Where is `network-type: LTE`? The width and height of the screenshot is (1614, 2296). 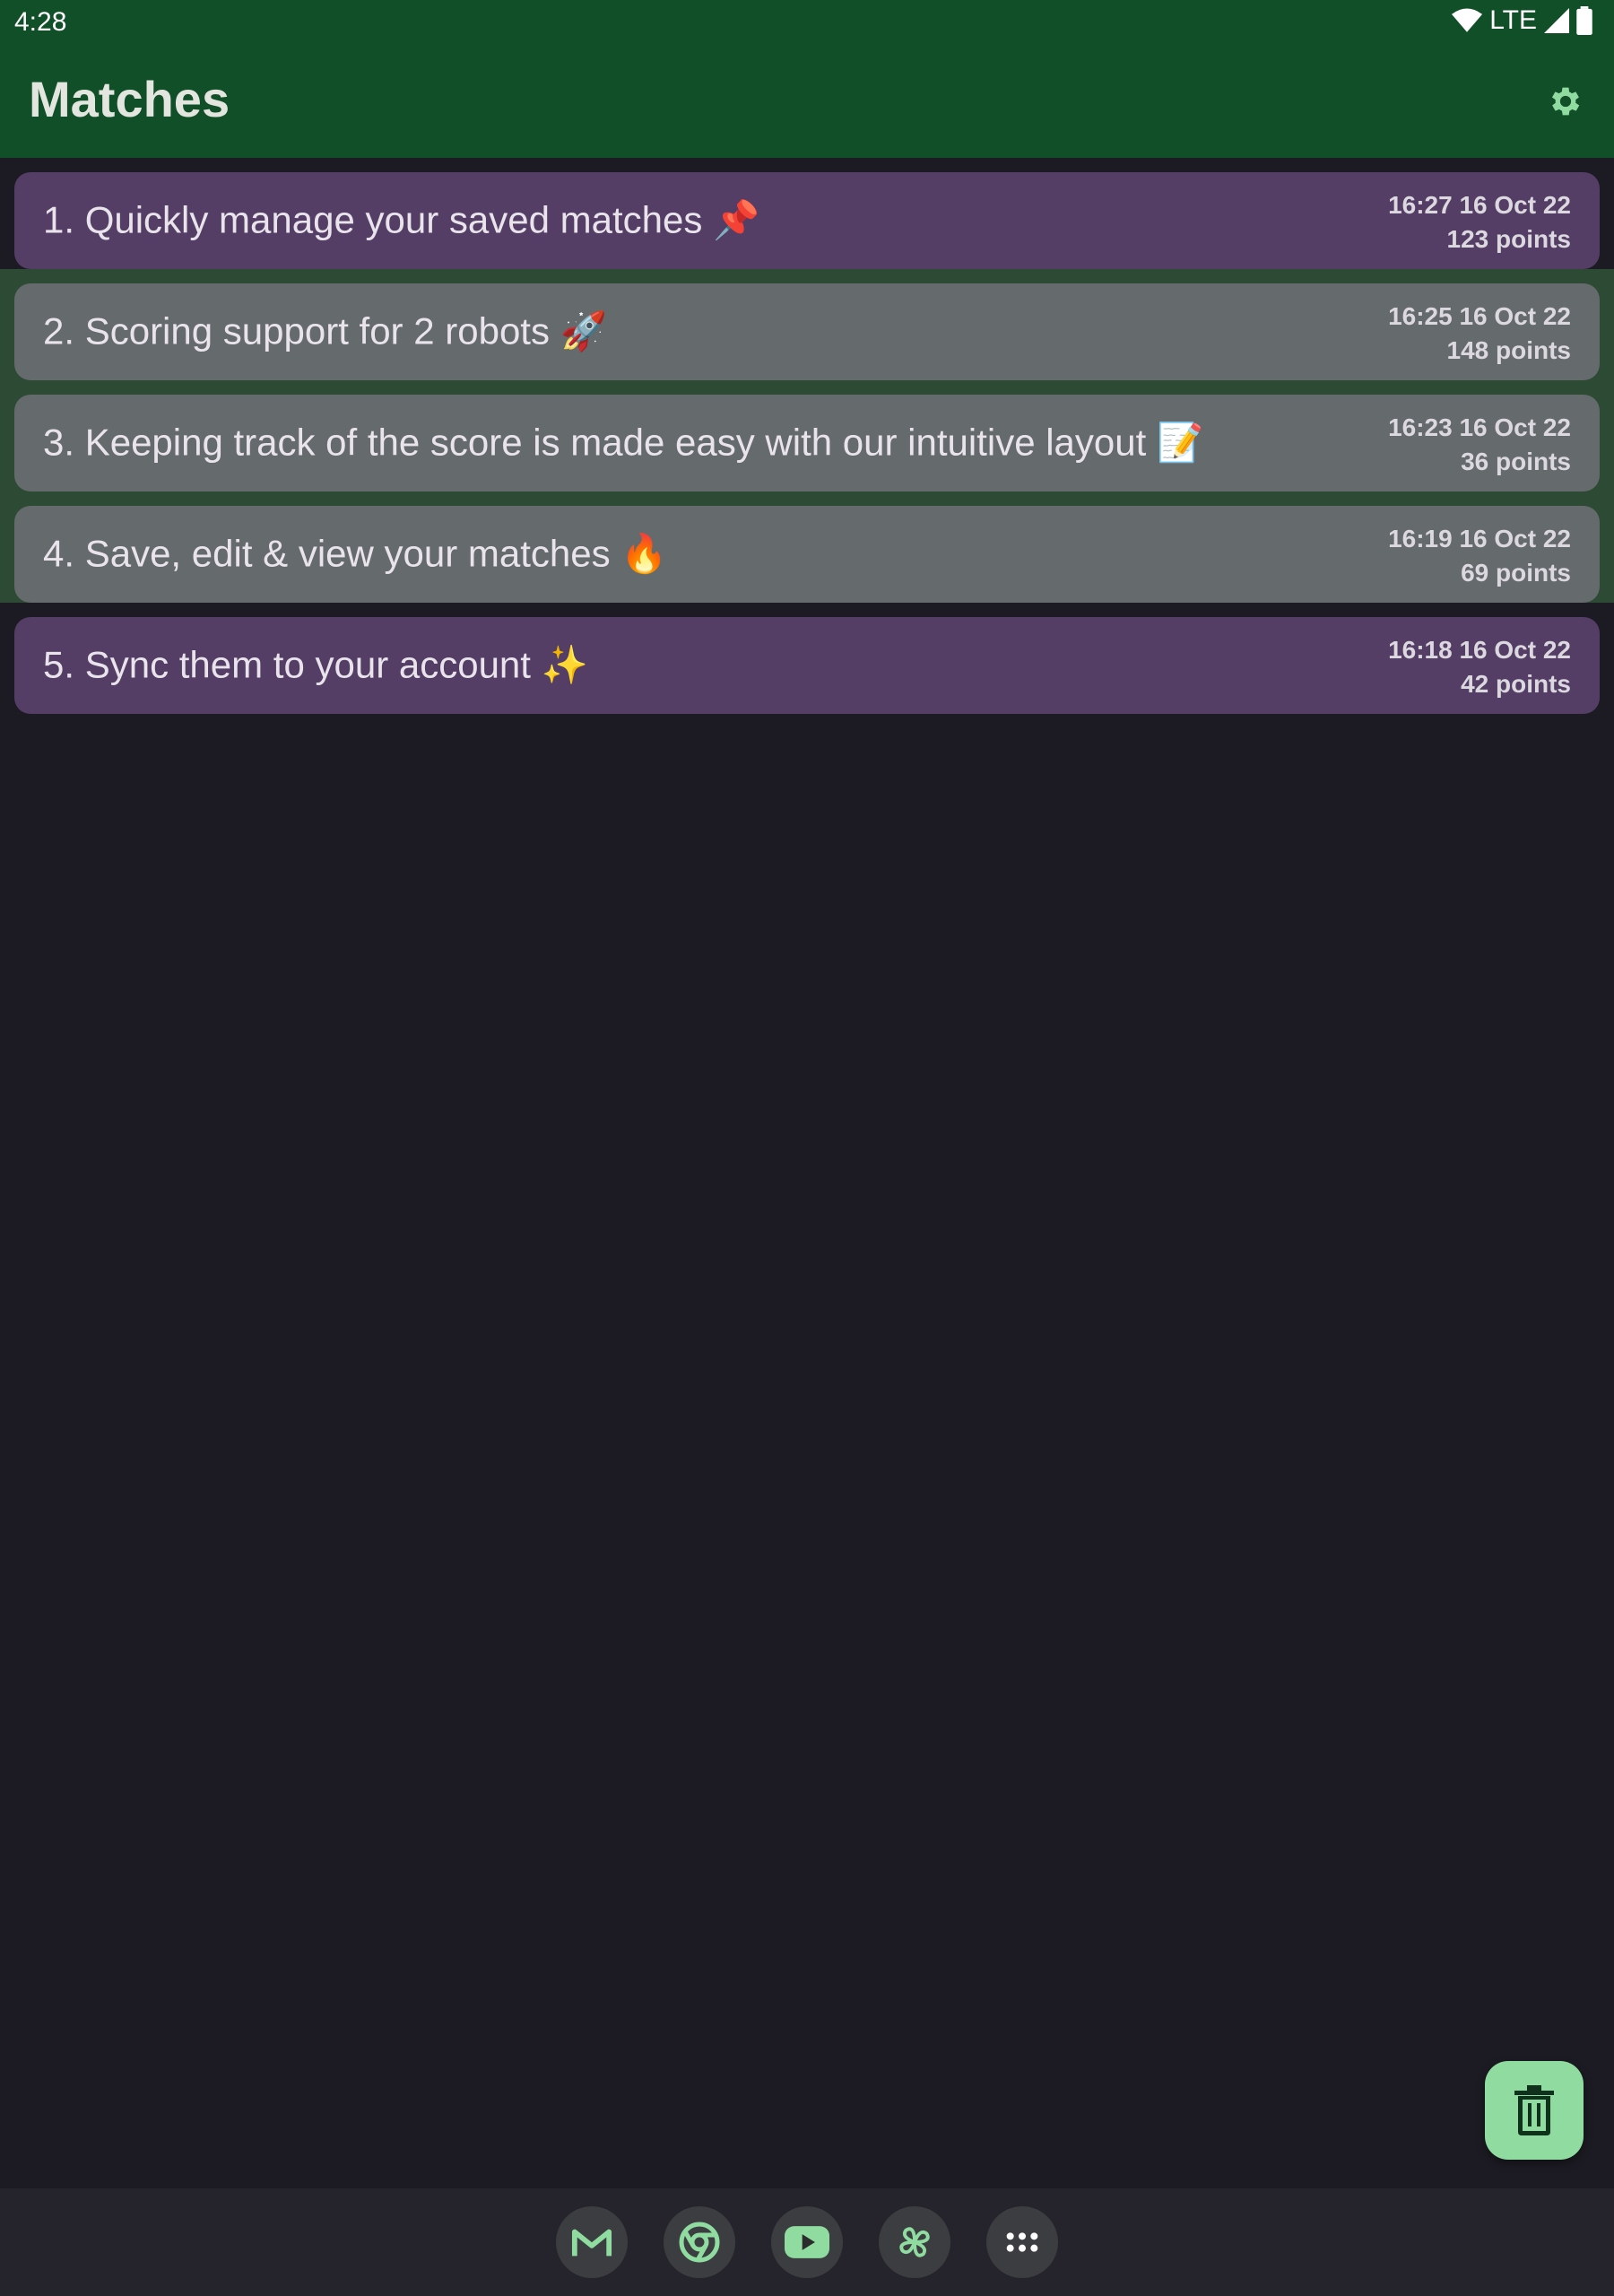
network-type: LTE is located at coordinates (1513, 20).